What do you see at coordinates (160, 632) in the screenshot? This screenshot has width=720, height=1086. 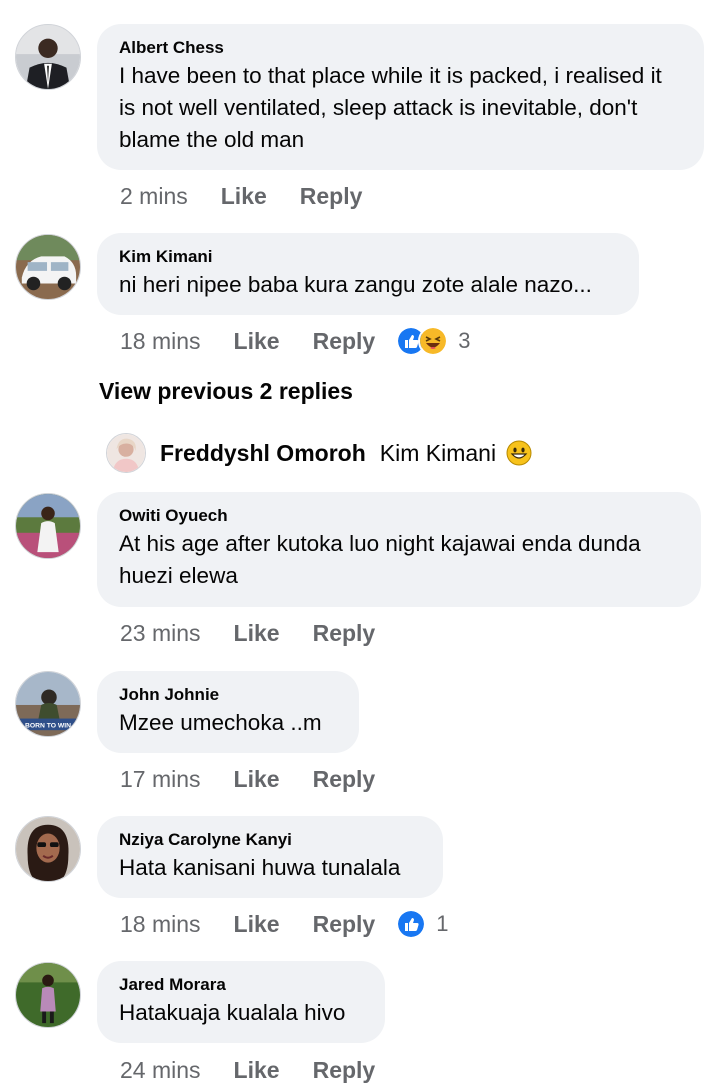 I see `comment-time: 23 mins` at bounding box center [160, 632].